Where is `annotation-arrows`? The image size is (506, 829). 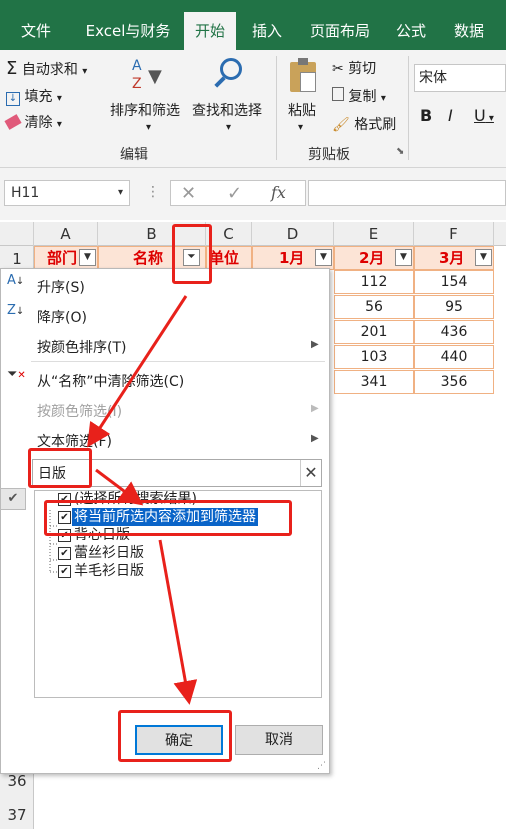
annotation-arrows is located at coordinates (142, 500).